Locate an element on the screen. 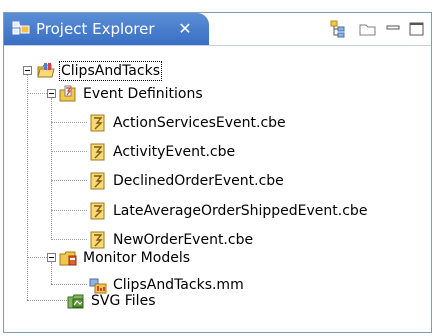 This screenshot has height=336, width=435. tree-item-label: Monitor Models is located at coordinates (136, 258).